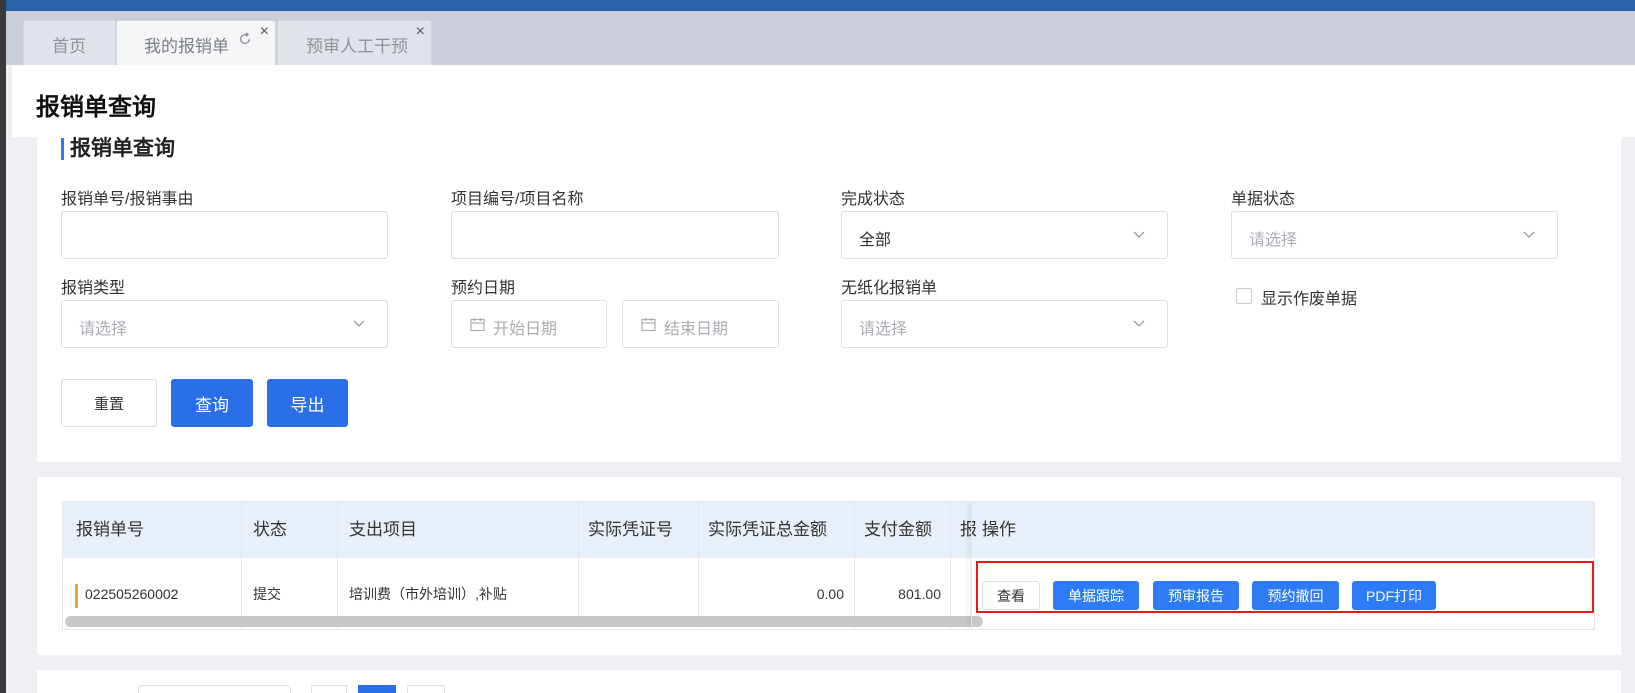 This screenshot has height=693, width=1635. What do you see at coordinates (3, 346) in the screenshot?
I see `left-edge` at bounding box center [3, 346].